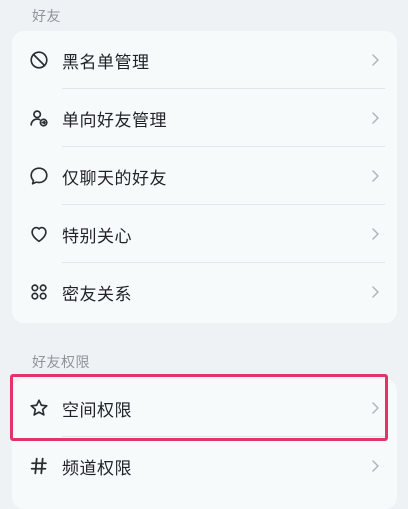 This screenshot has width=408, height=509. Describe the element at coordinates (39, 466) in the screenshot. I see `hashtag-icon` at that location.